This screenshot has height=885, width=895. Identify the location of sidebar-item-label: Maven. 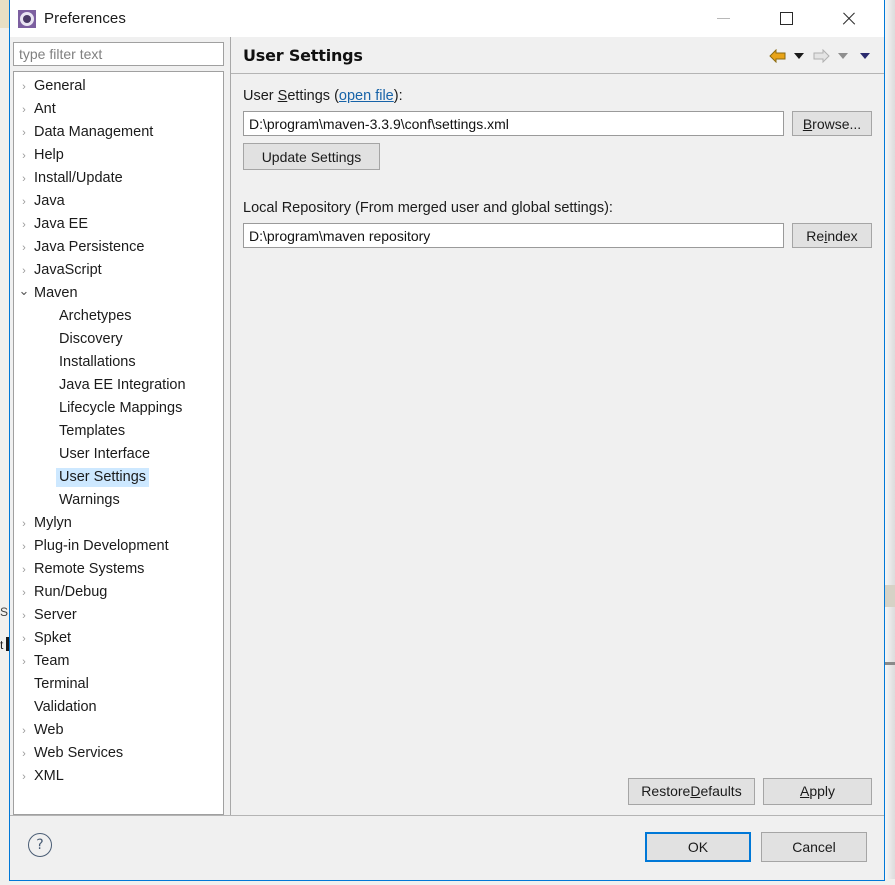
(56, 293).